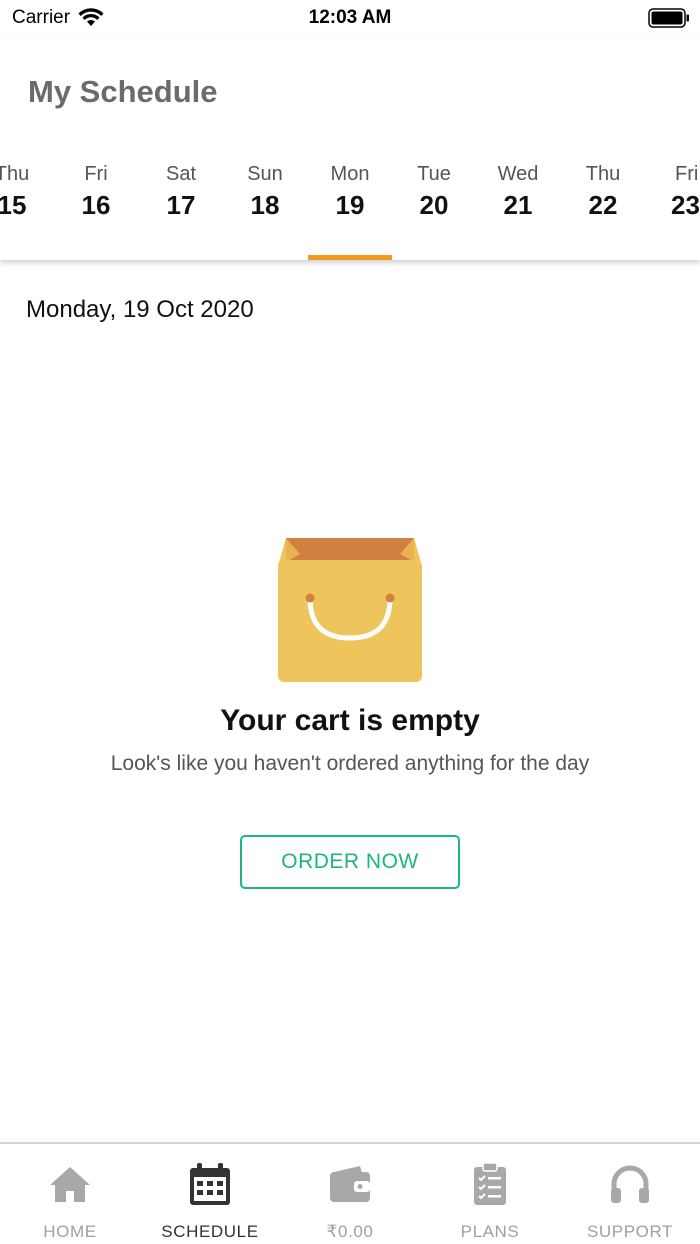 The image size is (700, 1244). What do you see at coordinates (668, 18) in the screenshot?
I see `battery-icon` at bounding box center [668, 18].